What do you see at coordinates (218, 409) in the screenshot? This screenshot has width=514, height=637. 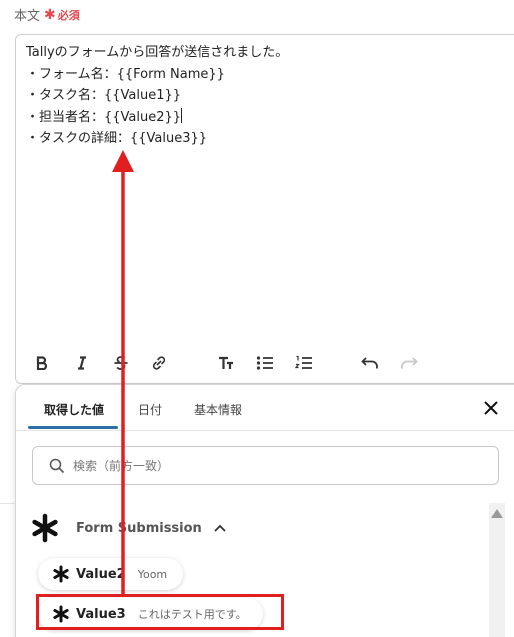 I see `tab-basic-info: 基本情報` at bounding box center [218, 409].